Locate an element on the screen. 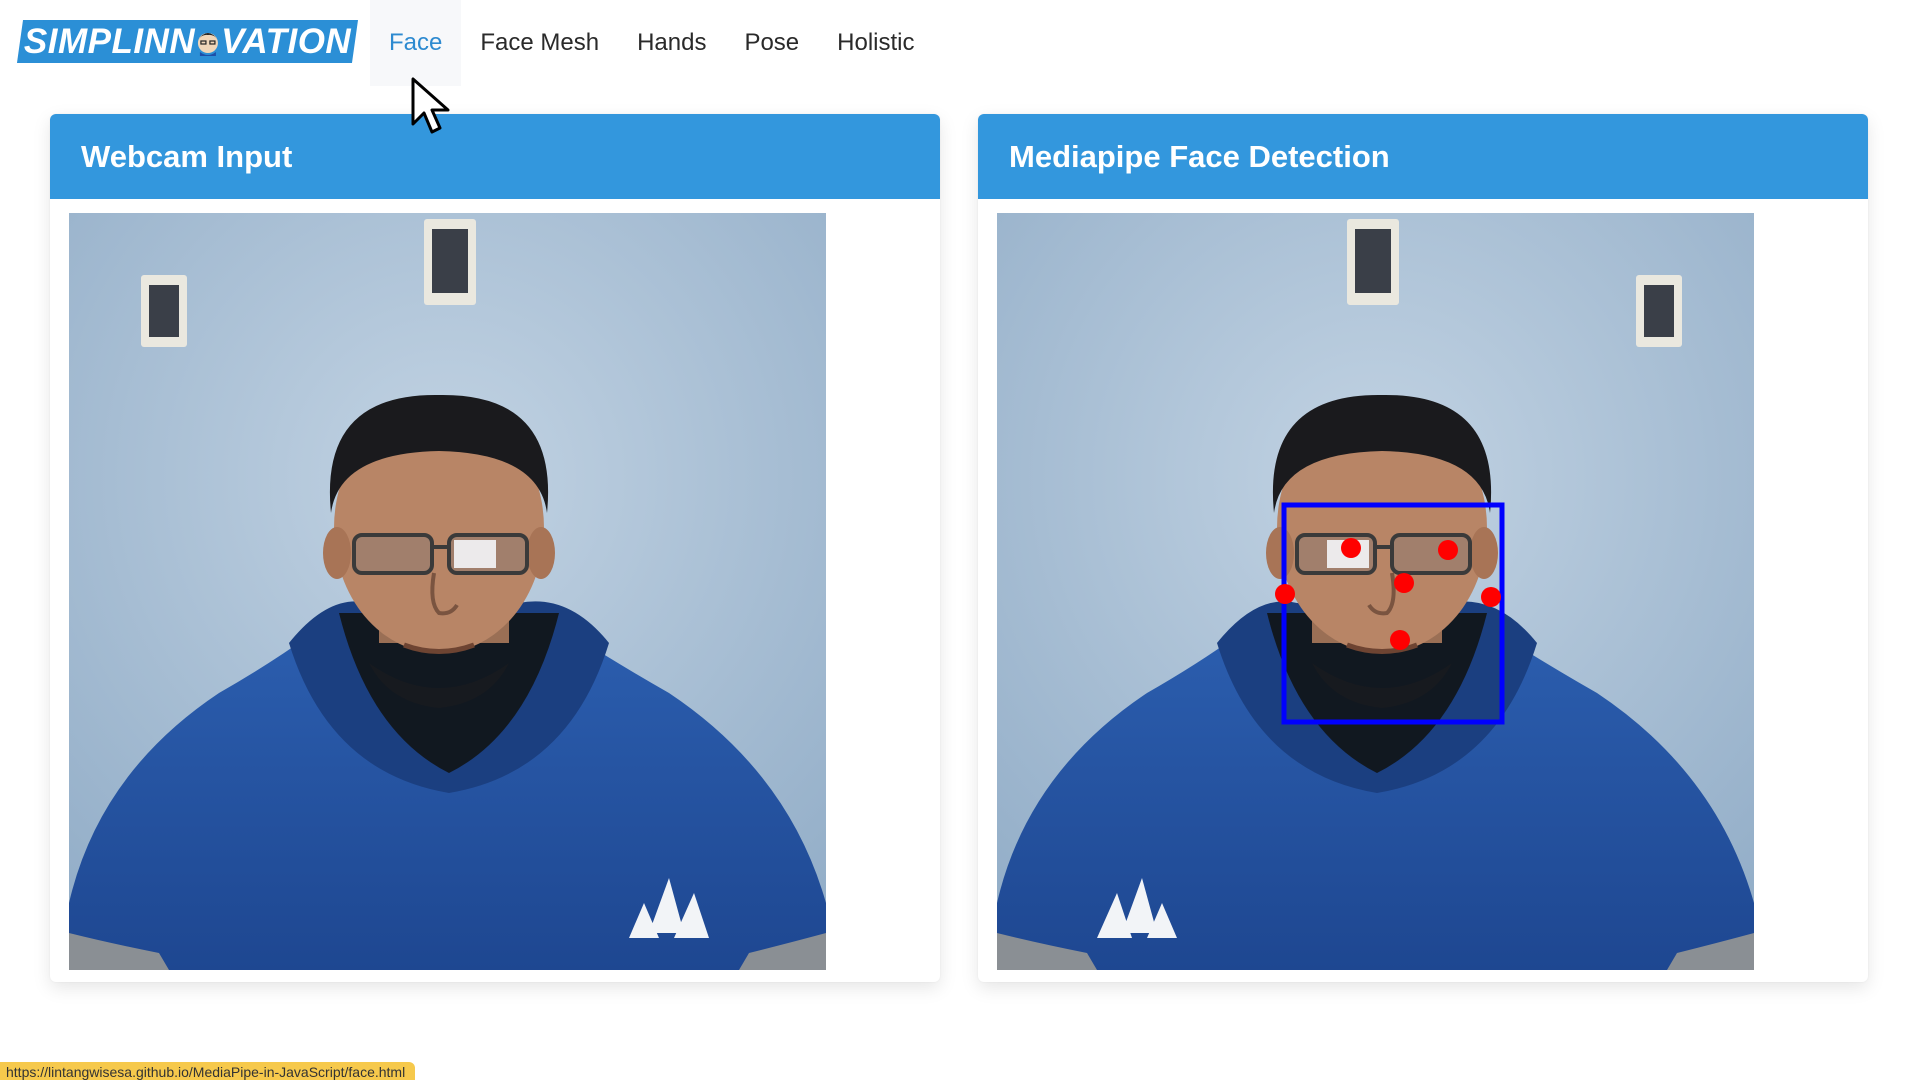 The width and height of the screenshot is (1920, 1080). keypoint-left-eye is located at coordinates (1448, 550).